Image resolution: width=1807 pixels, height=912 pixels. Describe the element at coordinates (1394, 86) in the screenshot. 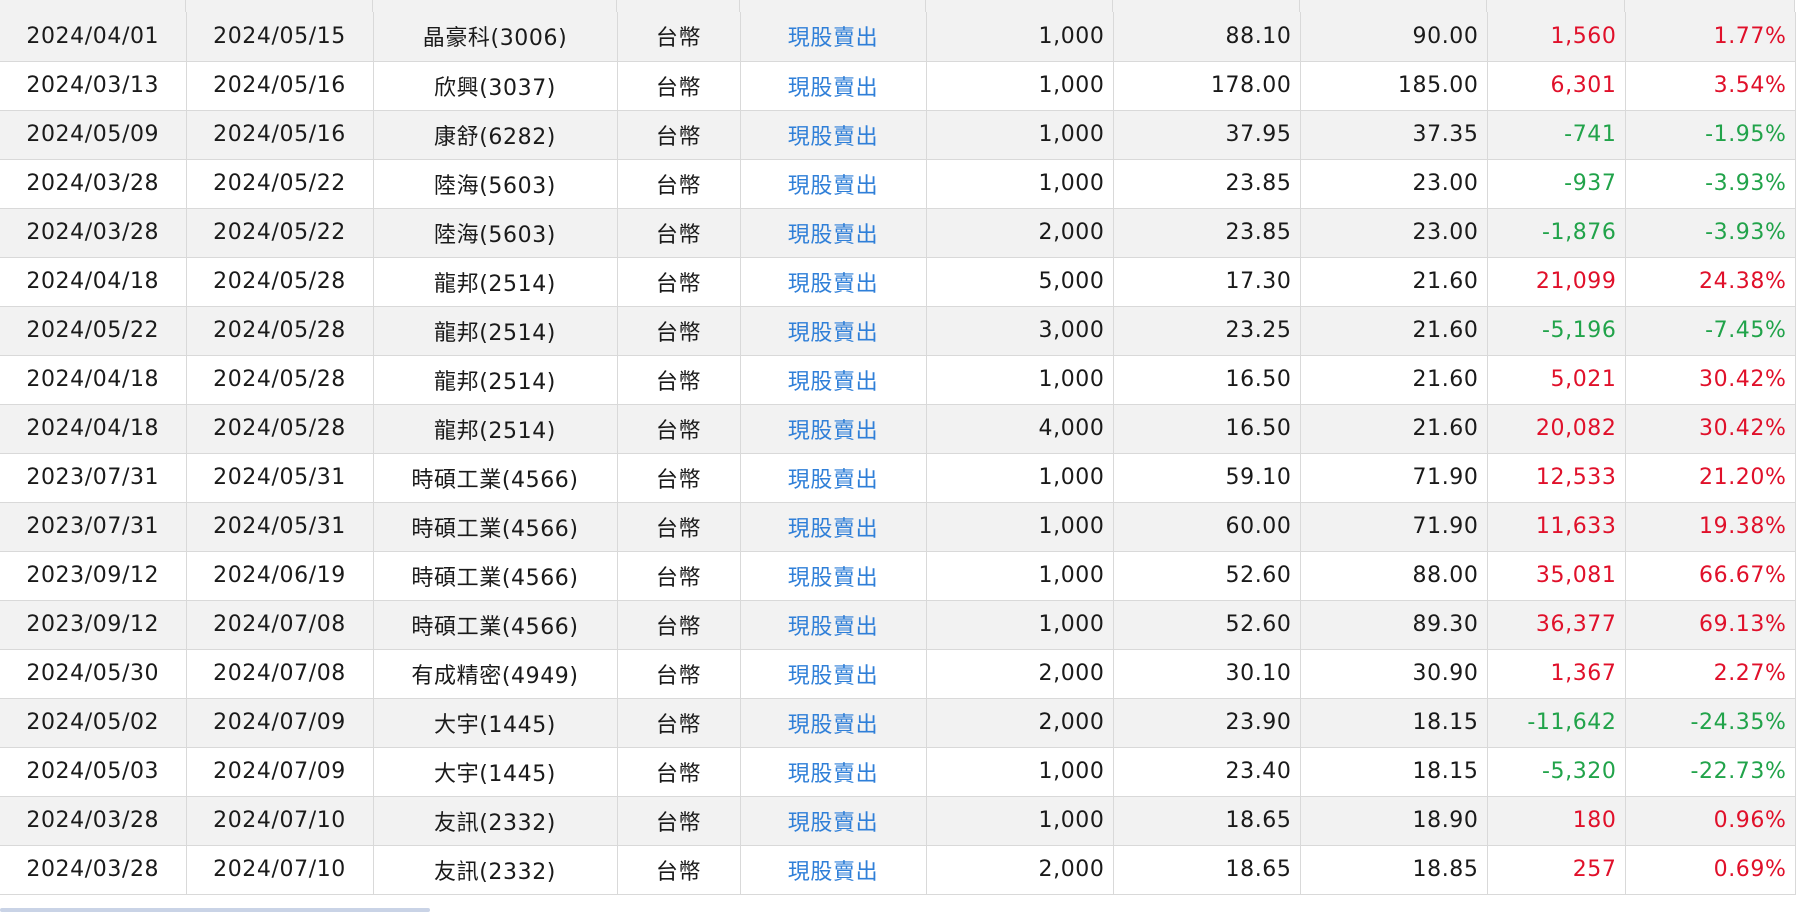

I see `sell-price-cell: 185.00` at that location.